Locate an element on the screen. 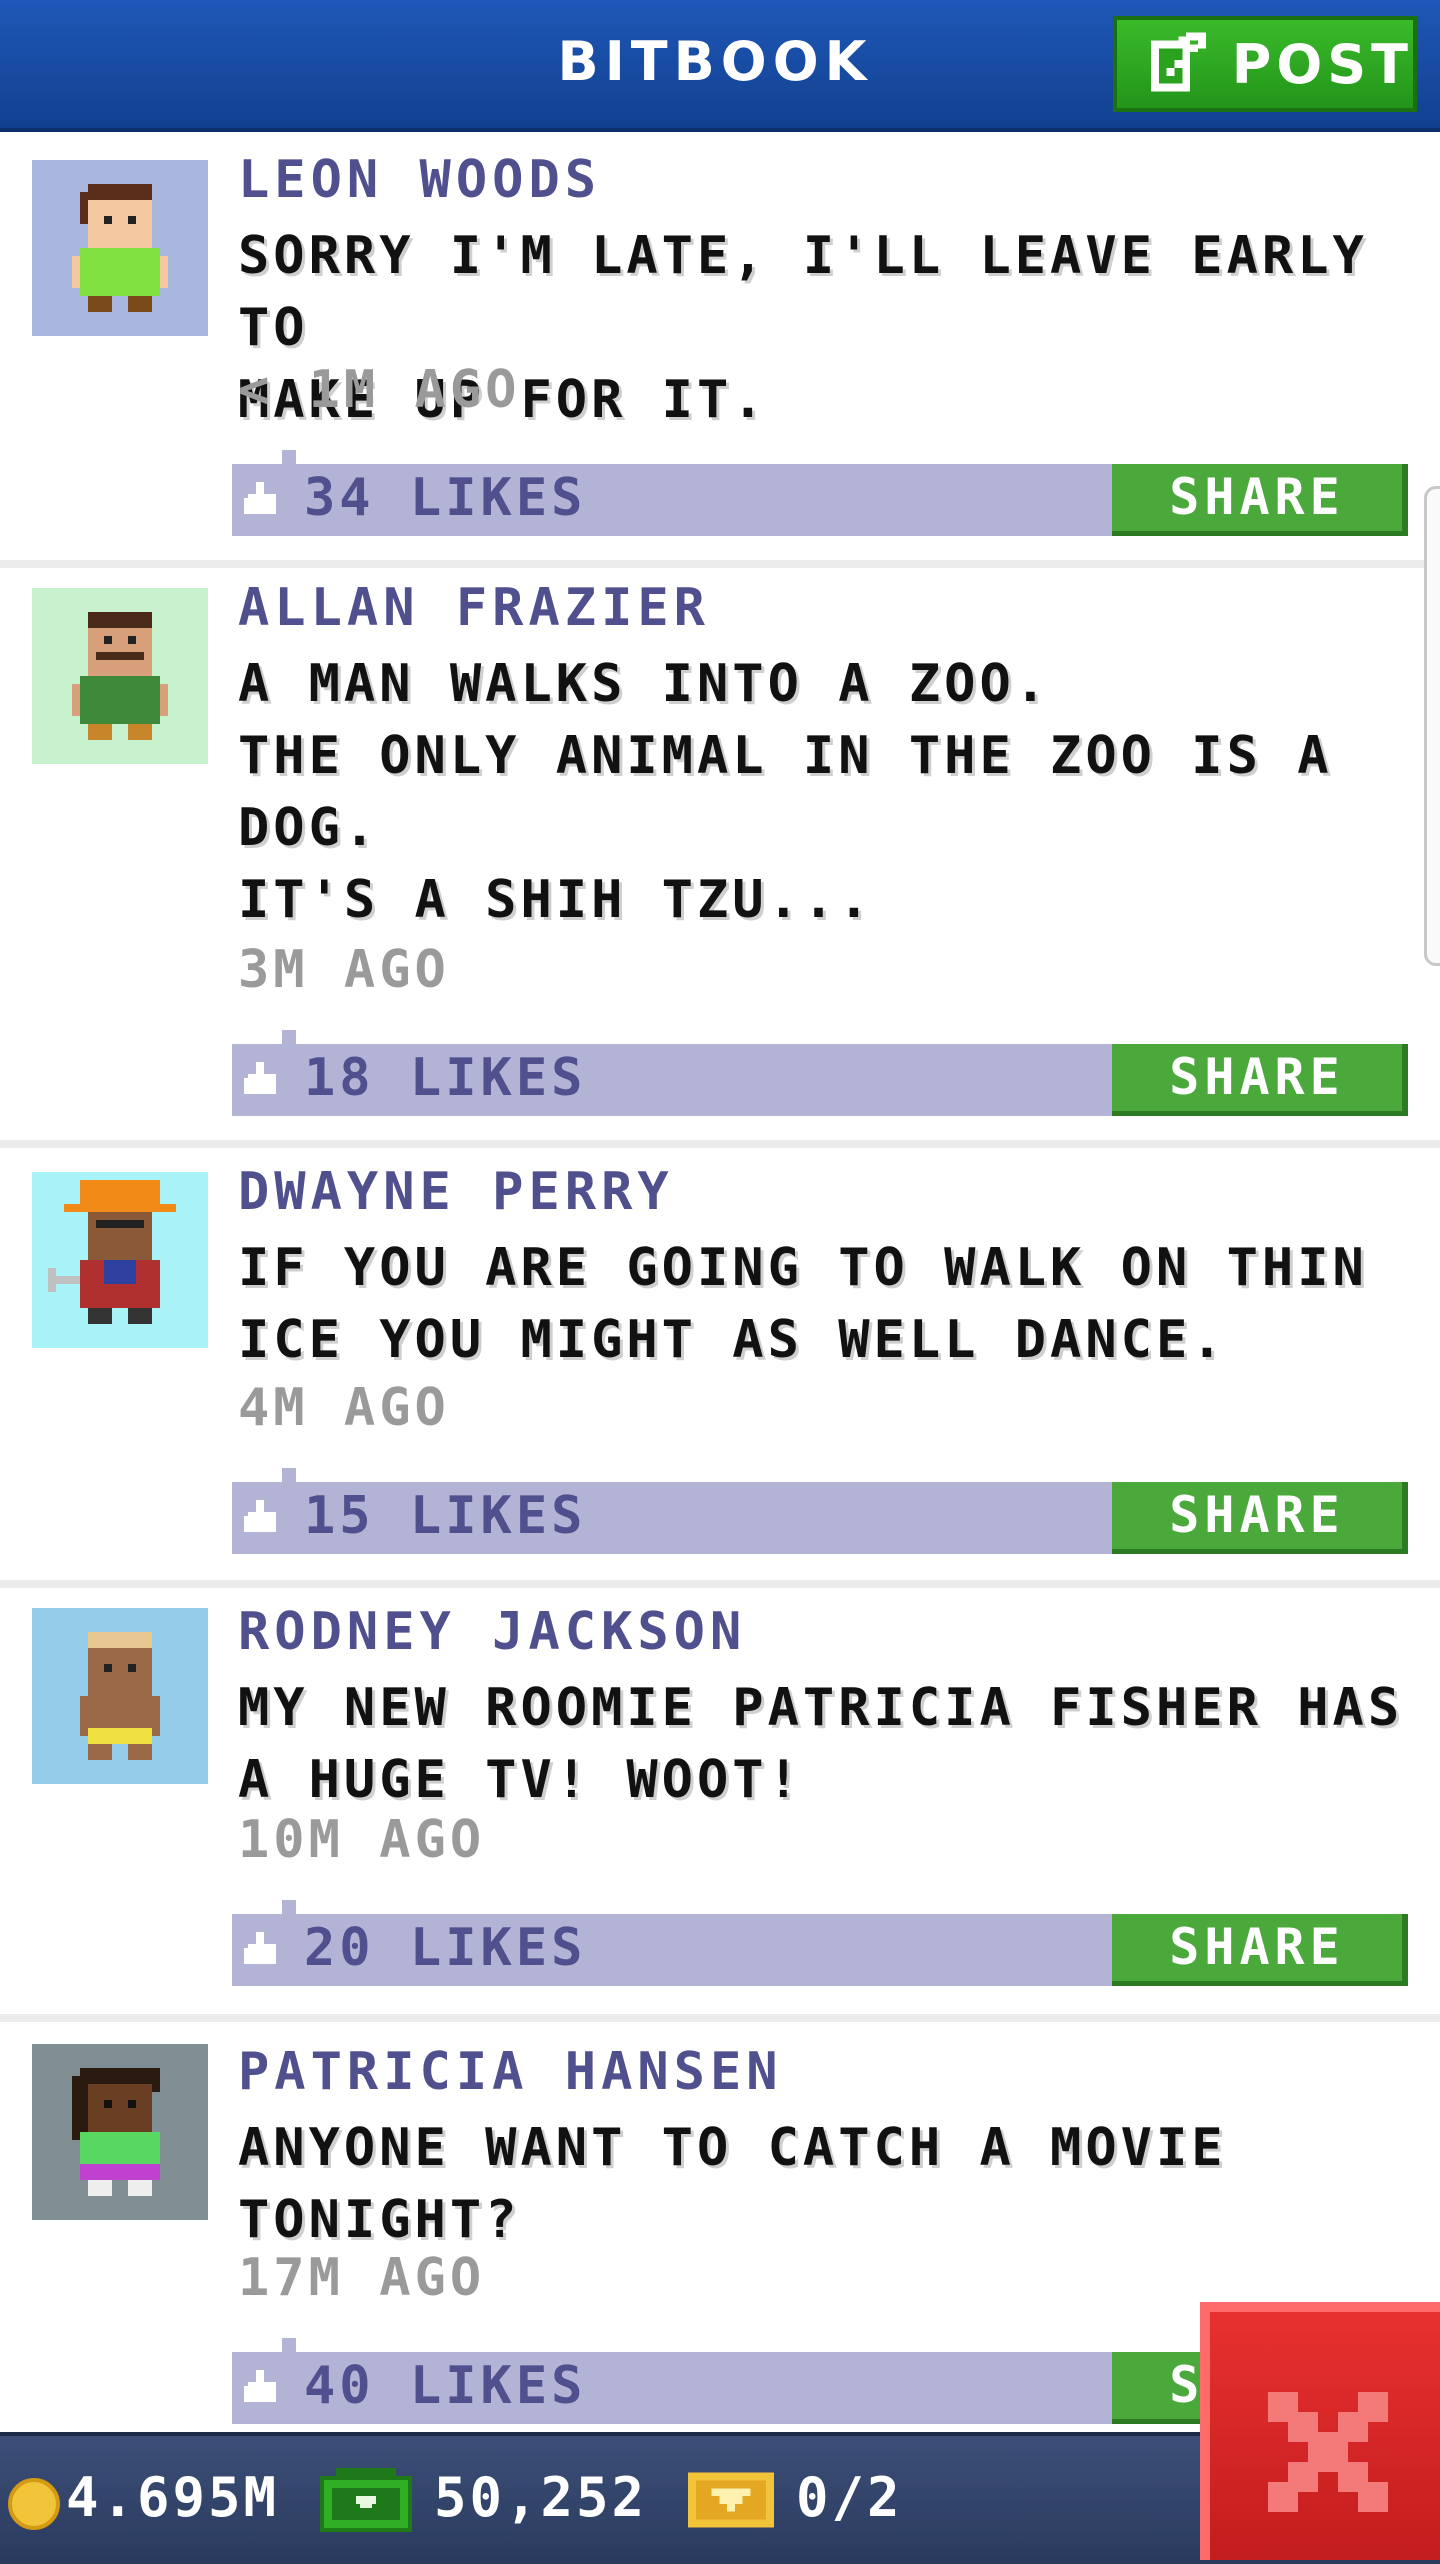  close-button is located at coordinates (1320, 2431).